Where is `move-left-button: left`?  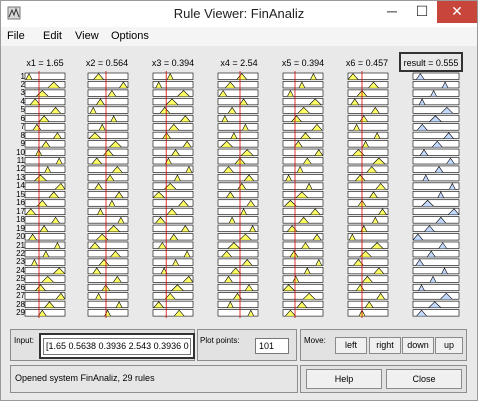
move-left-button: left is located at coordinates (351, 345).